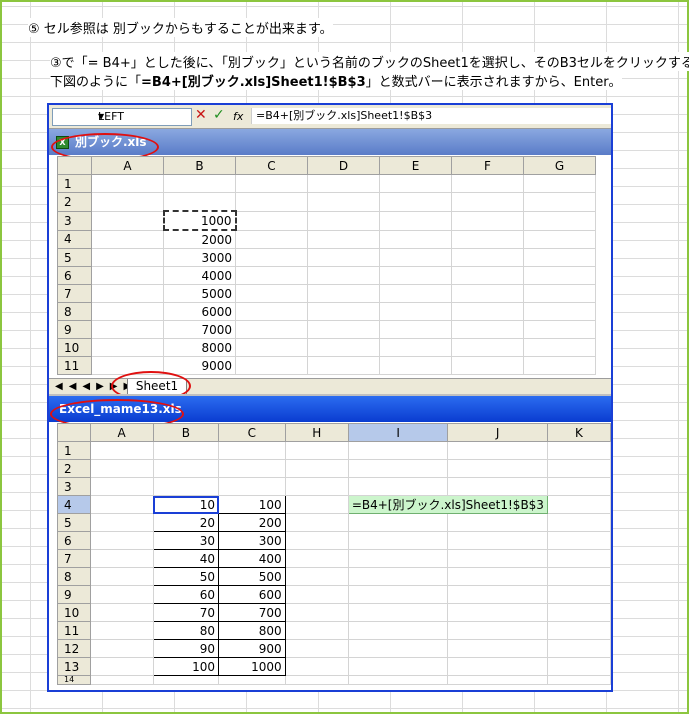 This screenshot has height=714, width=689. I want to click on row-header: 10, so click(74, 612).